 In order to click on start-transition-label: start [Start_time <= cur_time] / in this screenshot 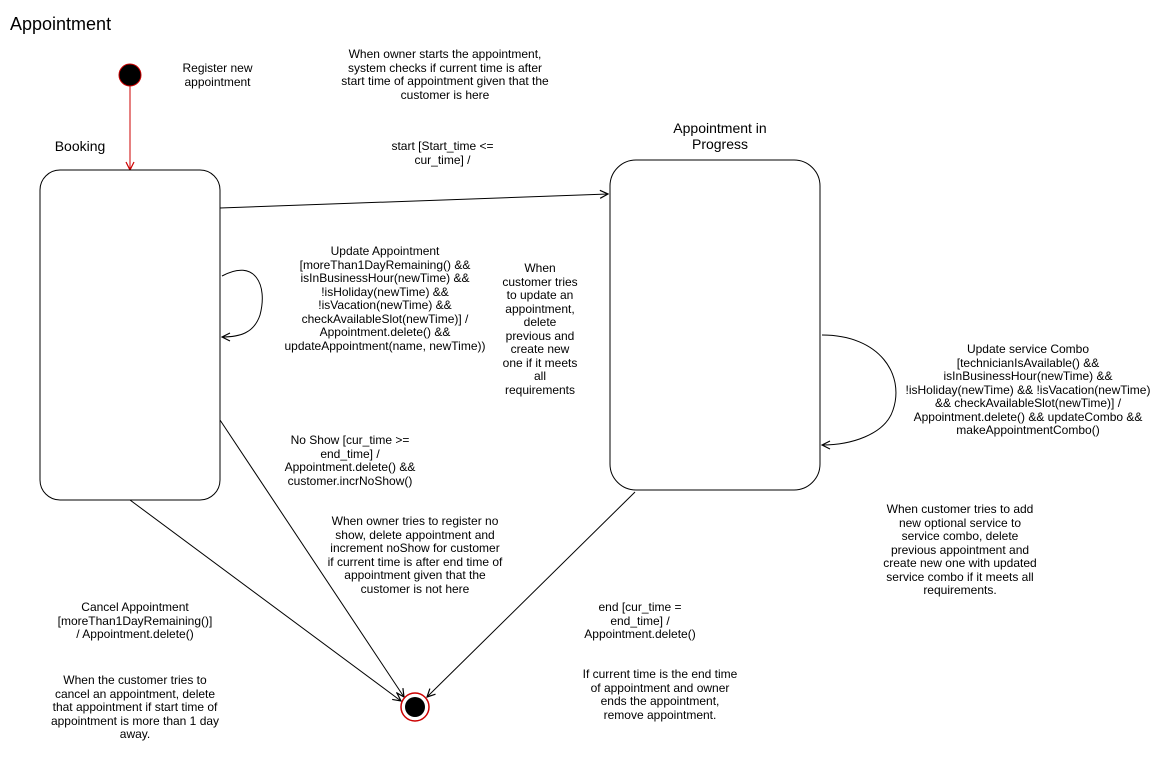, I will do `click(442, 153)`.